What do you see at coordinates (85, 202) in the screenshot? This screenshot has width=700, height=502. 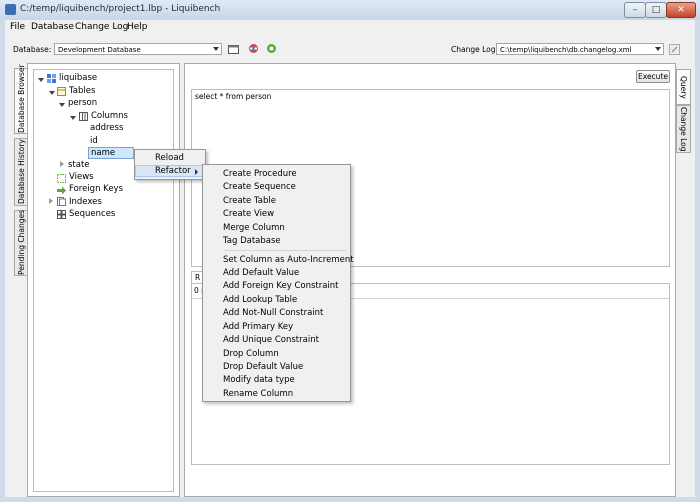 I see `tree-indexes: Indexes` at bounding box center [85, 202].